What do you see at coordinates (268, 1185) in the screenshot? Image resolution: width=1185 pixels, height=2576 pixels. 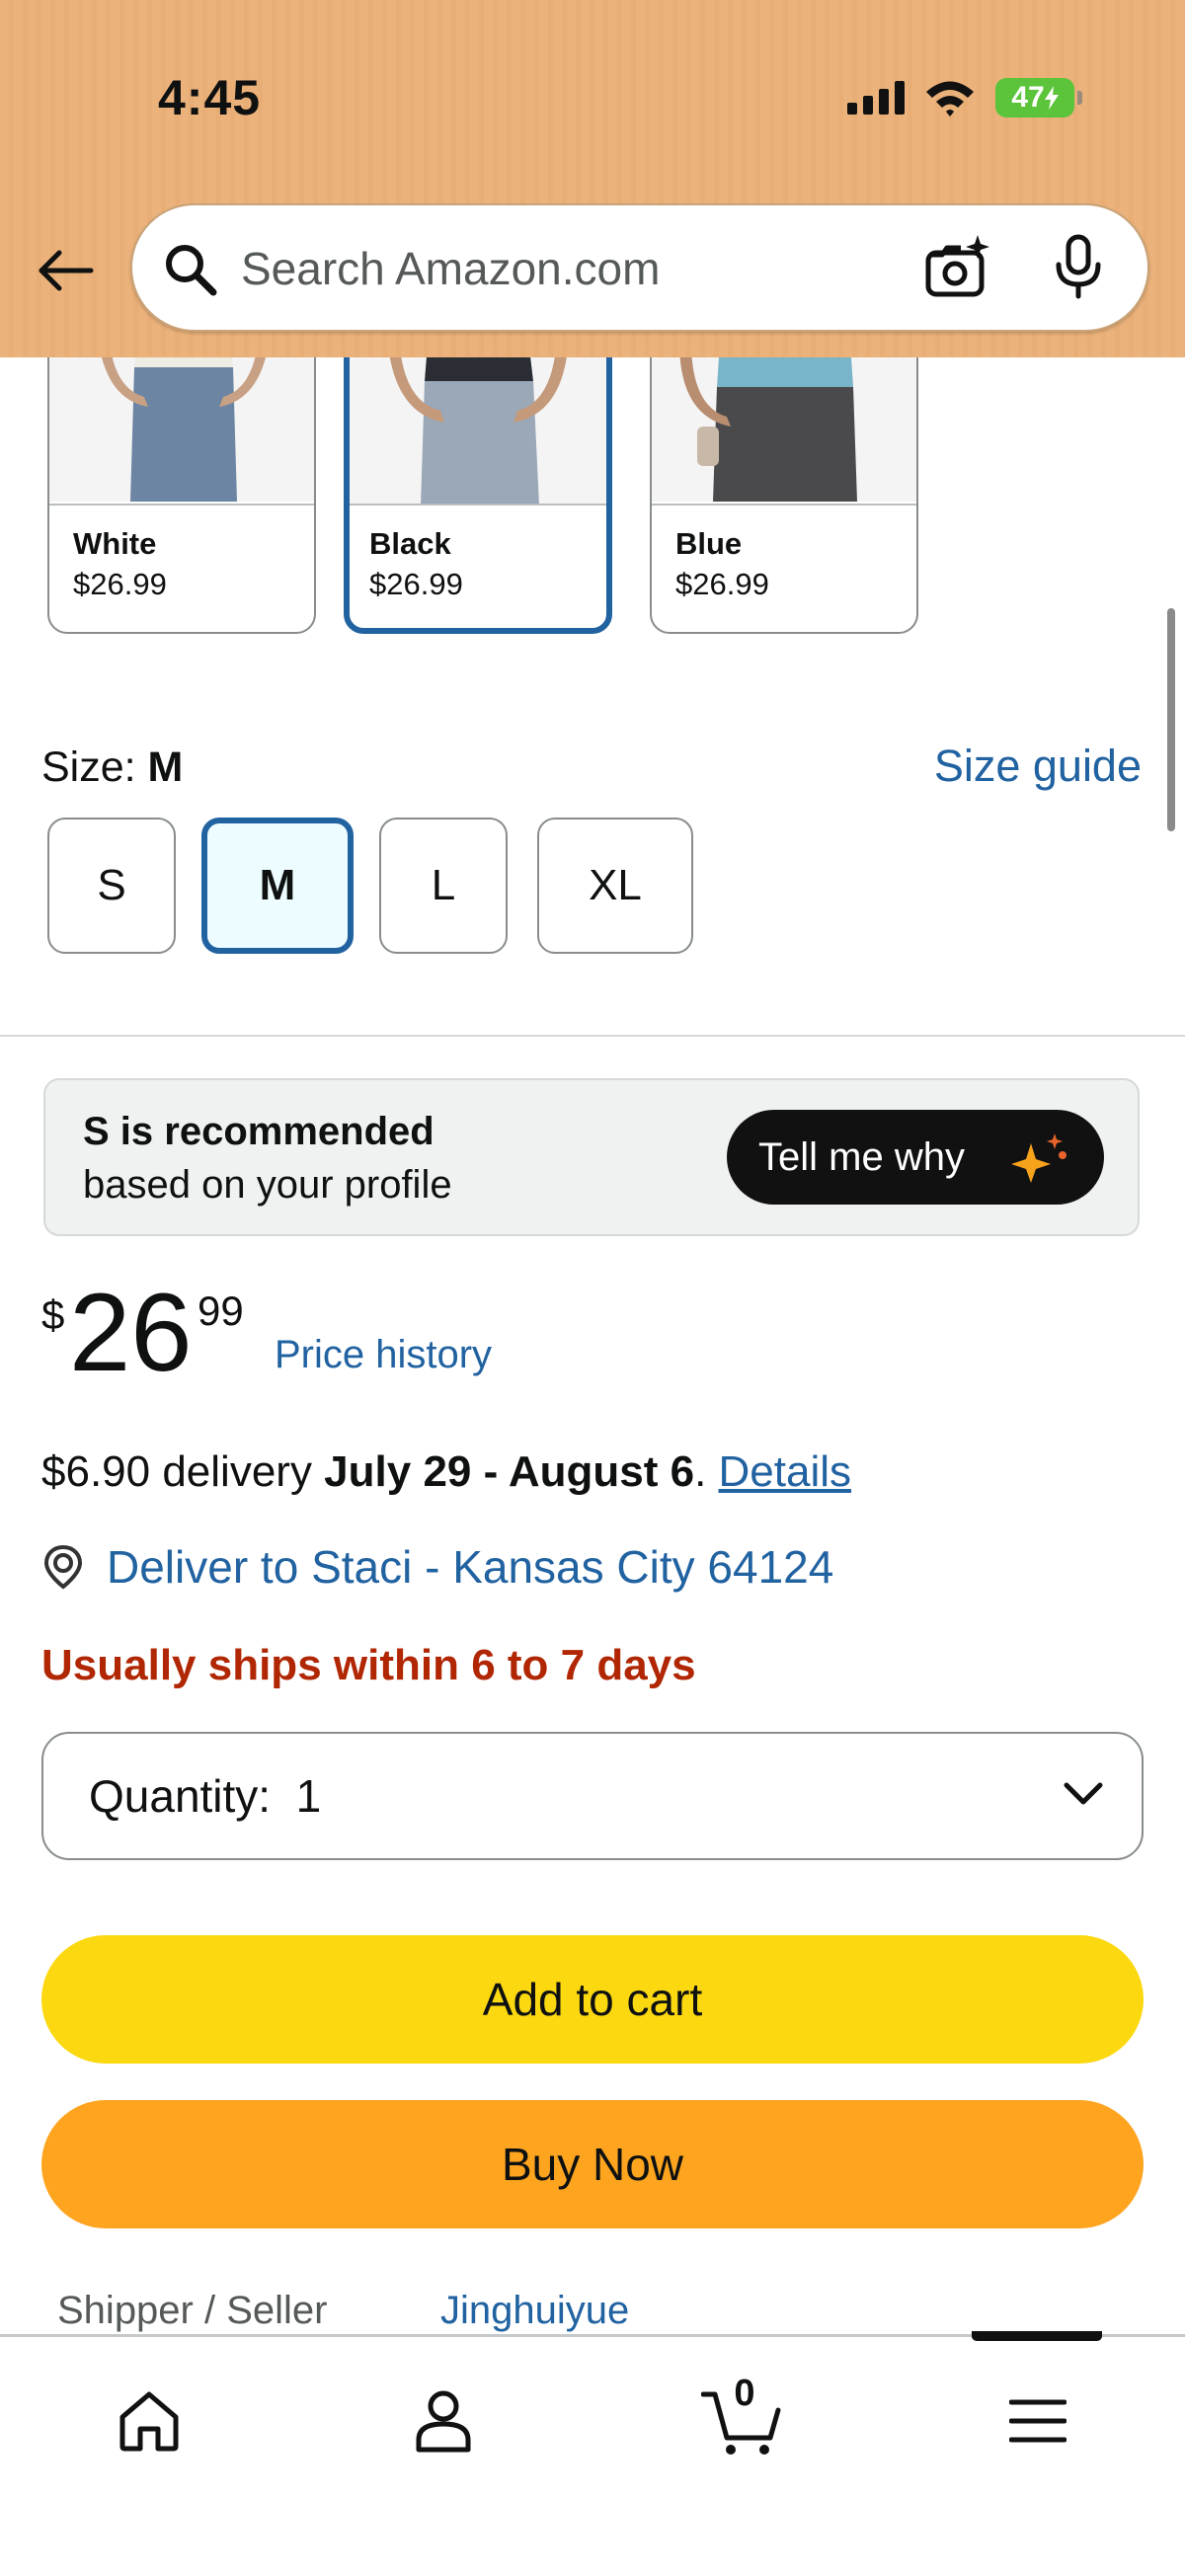 I see `recommendation-subtitle: based on your profile` at bounding box center [268, 1185].